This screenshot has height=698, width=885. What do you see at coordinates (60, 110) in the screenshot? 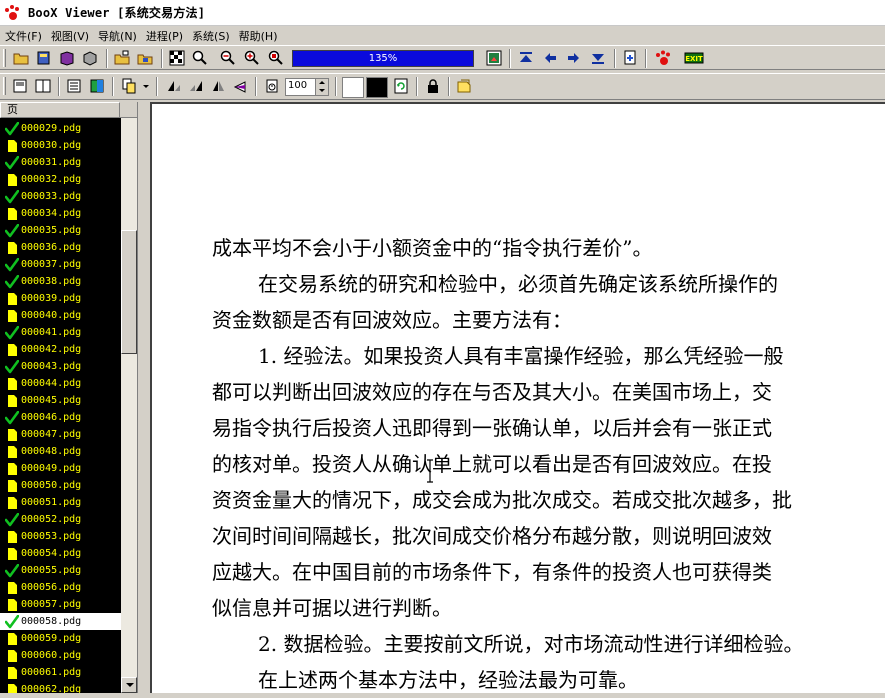
I see `page-column-header: 页` at bounding box center [60, 110].